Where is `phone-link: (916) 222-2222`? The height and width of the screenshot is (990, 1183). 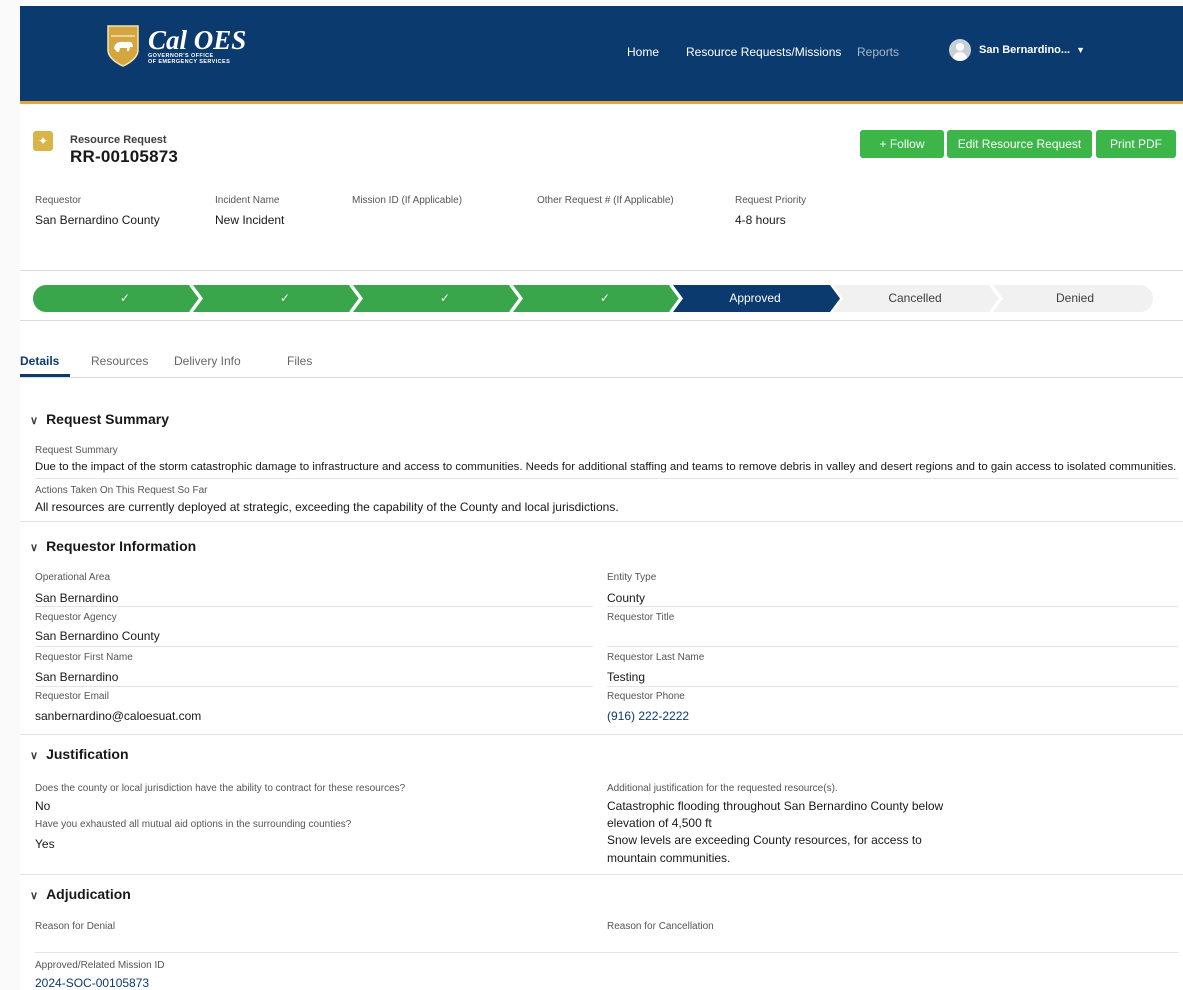
phone-link: (916) 222-2222 is located at coordinates (648, 716).